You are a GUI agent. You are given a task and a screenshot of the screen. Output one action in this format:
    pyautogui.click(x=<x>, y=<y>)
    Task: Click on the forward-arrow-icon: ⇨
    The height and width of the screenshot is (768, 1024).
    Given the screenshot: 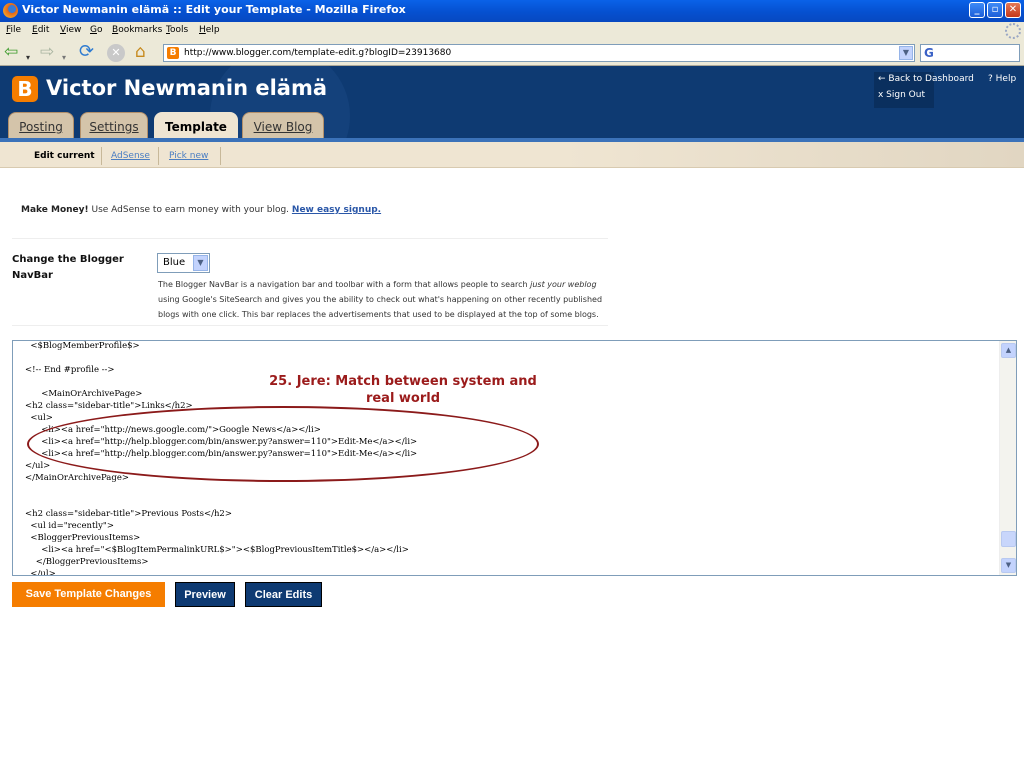 What is the action you would take?
    pyautogui.click(x=47, y=52)
    